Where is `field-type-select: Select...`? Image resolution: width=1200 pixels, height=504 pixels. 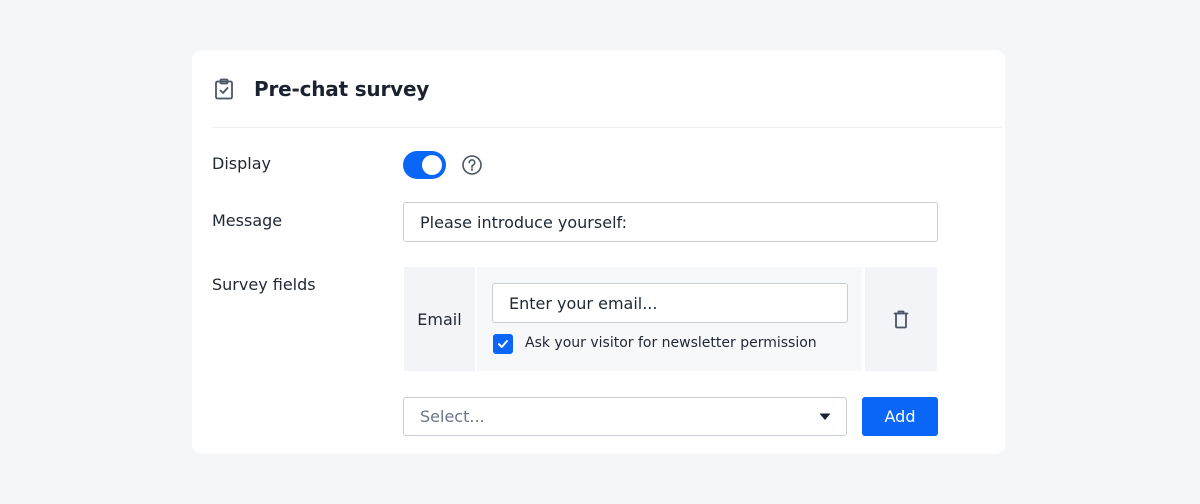 field-type-select: Select... is located at coordinates (625, 416).